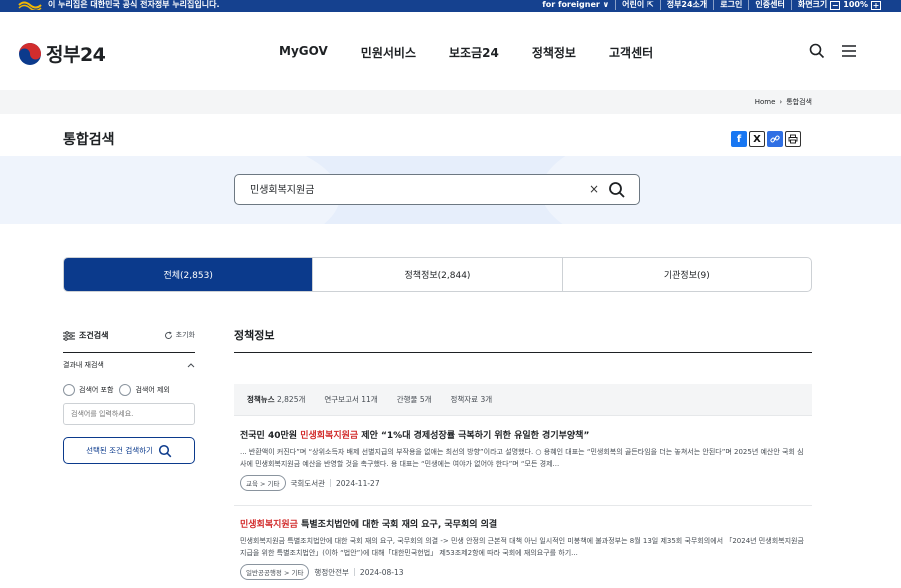 The height and width of the screenshot is (588, 901). What do you see at coordinates (308, 483) in the screenshot?
I see `result-org: 국회도서관` at bounding box center [308, 483].